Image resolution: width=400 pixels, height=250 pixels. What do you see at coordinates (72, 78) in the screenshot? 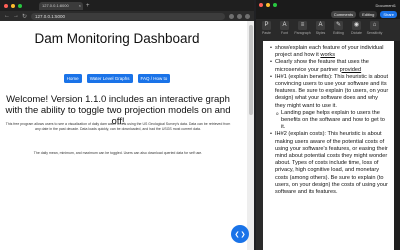
I see `home-button: Home` at bounding box center [72, 78].